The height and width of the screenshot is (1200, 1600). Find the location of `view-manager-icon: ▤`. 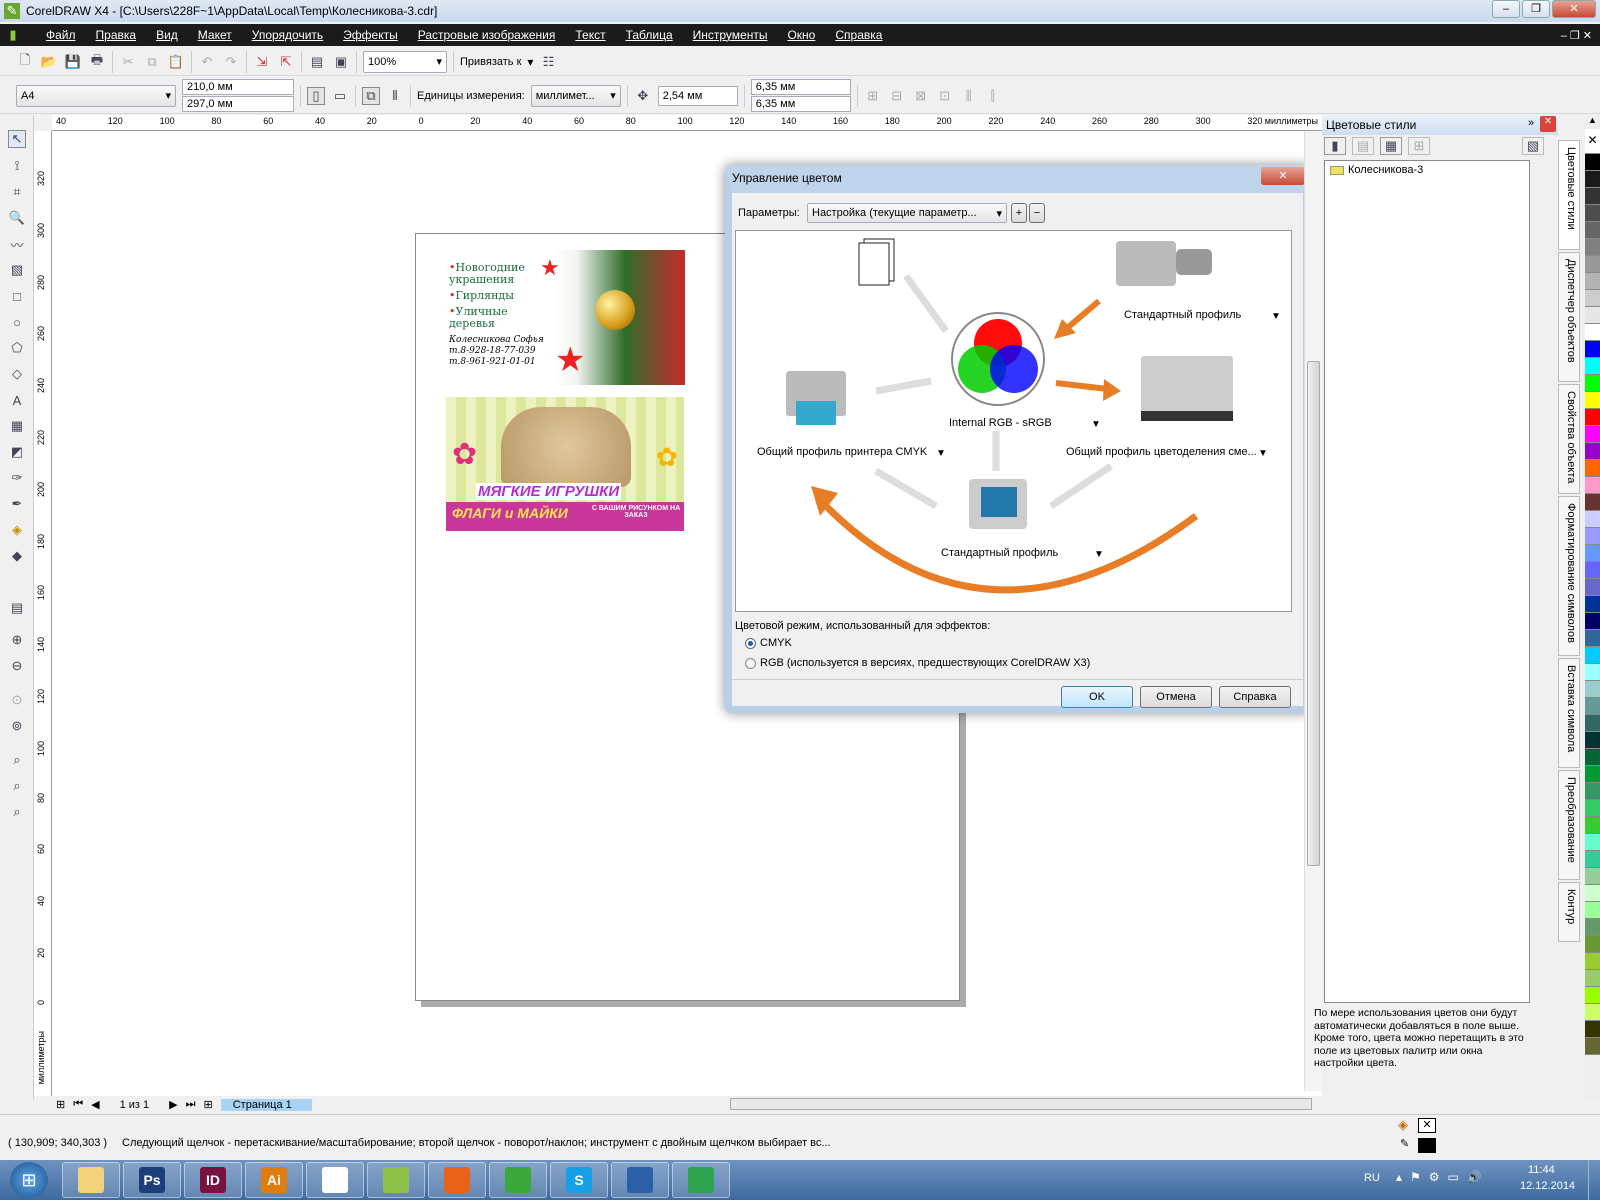

view-manager-icon: ▤ is located at coordinates (17, 608).